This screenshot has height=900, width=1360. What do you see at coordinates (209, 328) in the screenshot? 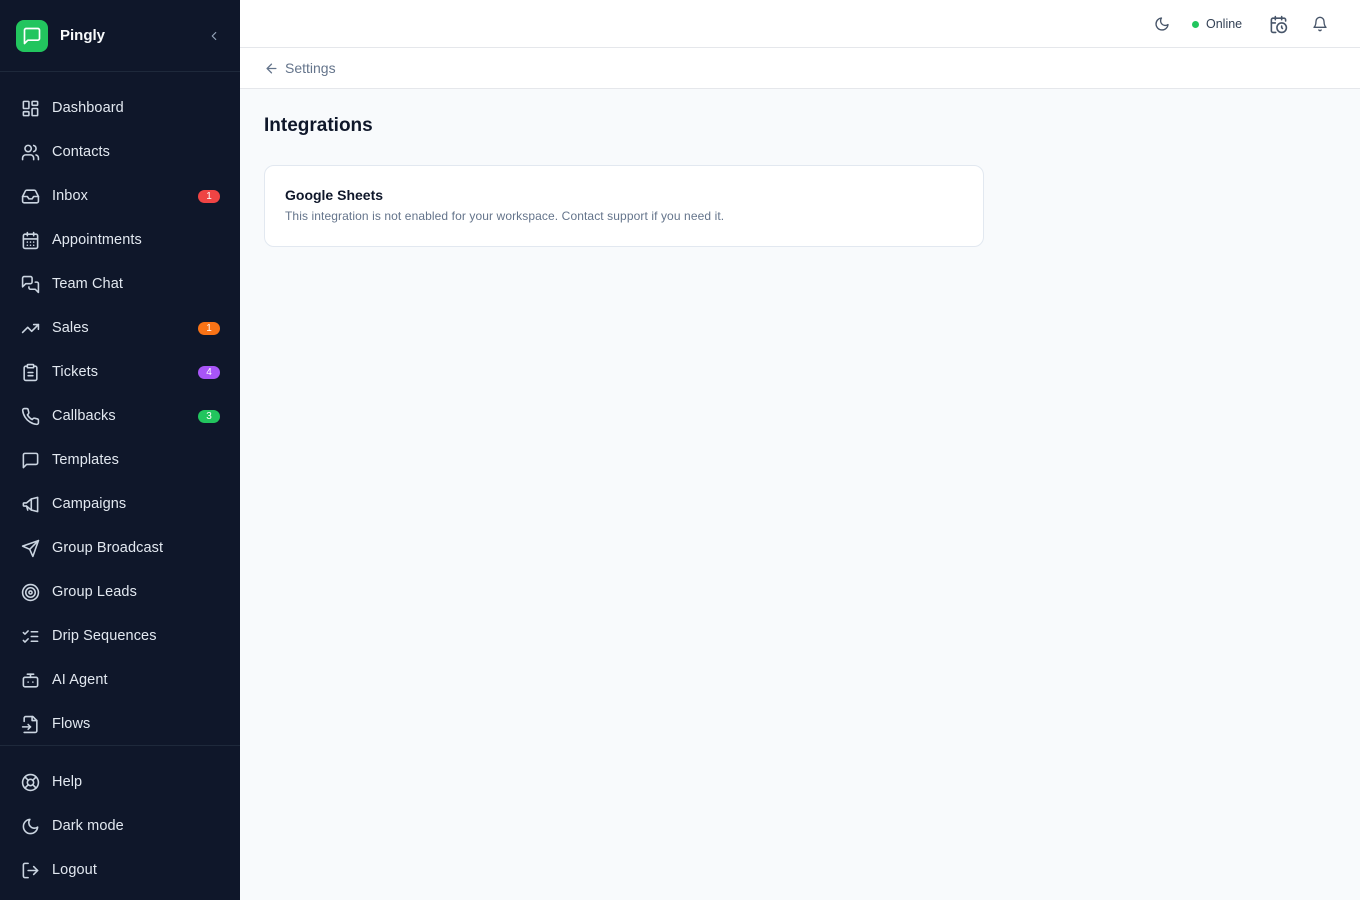
I see `sales-badge: 1` at bounding box center [209, 328].